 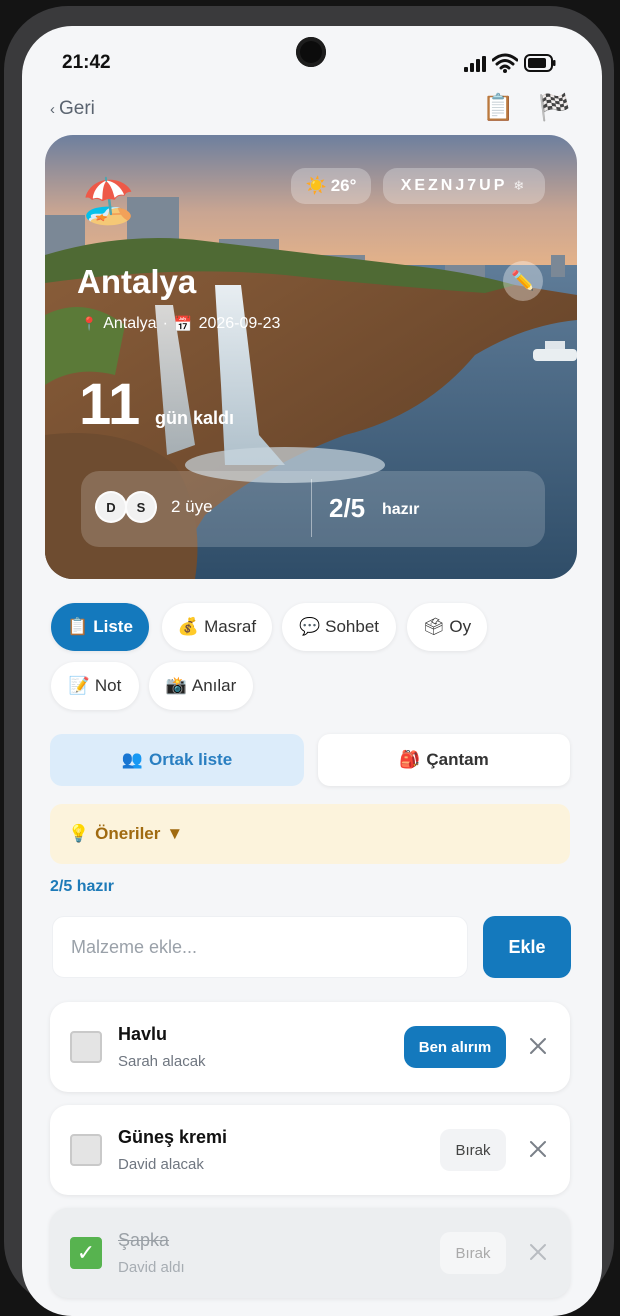 I want to click on back-button: ‹ Geri, so click(x=72, y=109).